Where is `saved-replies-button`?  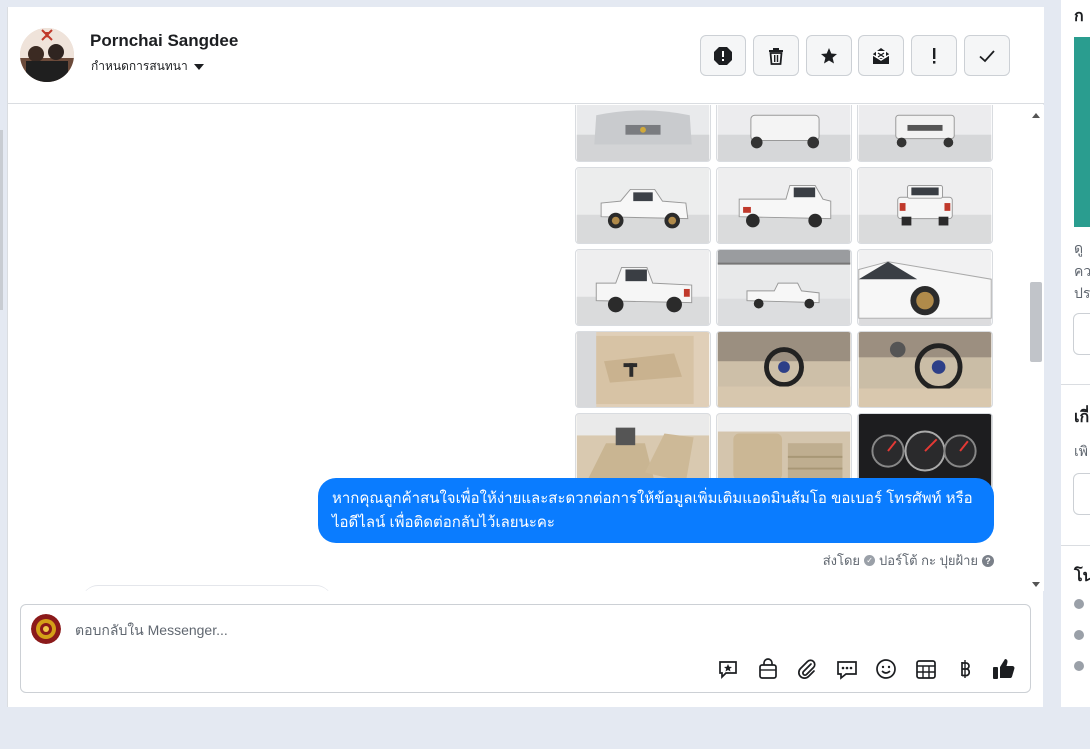 saved-replies-button is located at coordinates (728, 669).